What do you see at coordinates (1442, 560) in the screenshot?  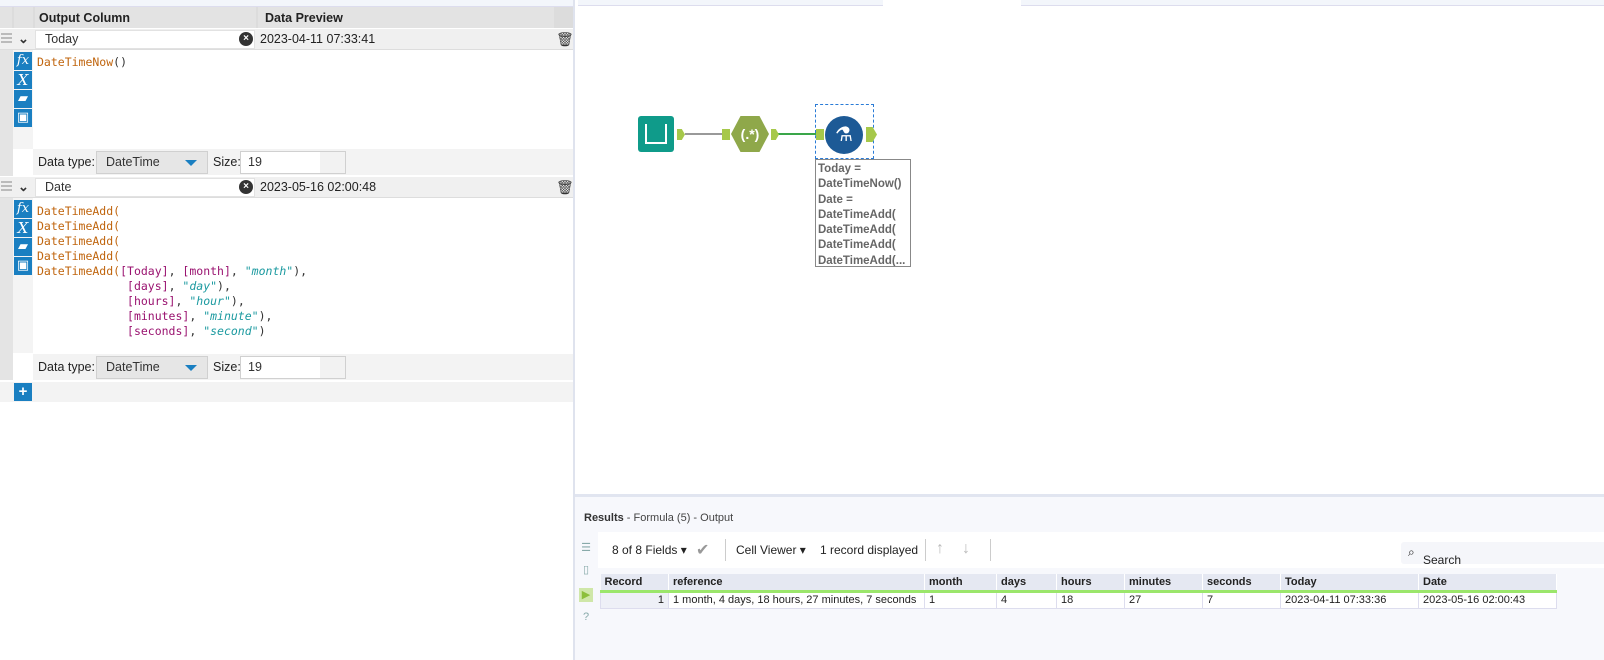 I see `search-placeholder: Search` at bounding box center [1442, 560].